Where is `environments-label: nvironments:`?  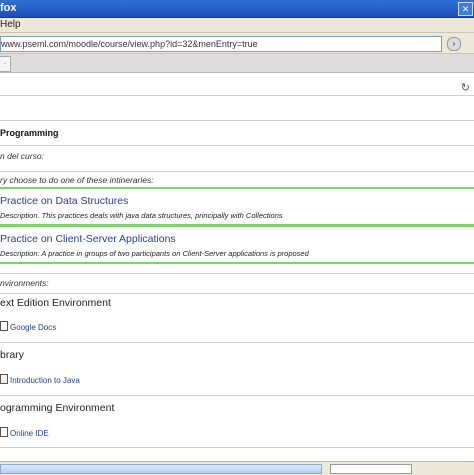
environments-label: nvironments: is located at coordinates (24, 283).